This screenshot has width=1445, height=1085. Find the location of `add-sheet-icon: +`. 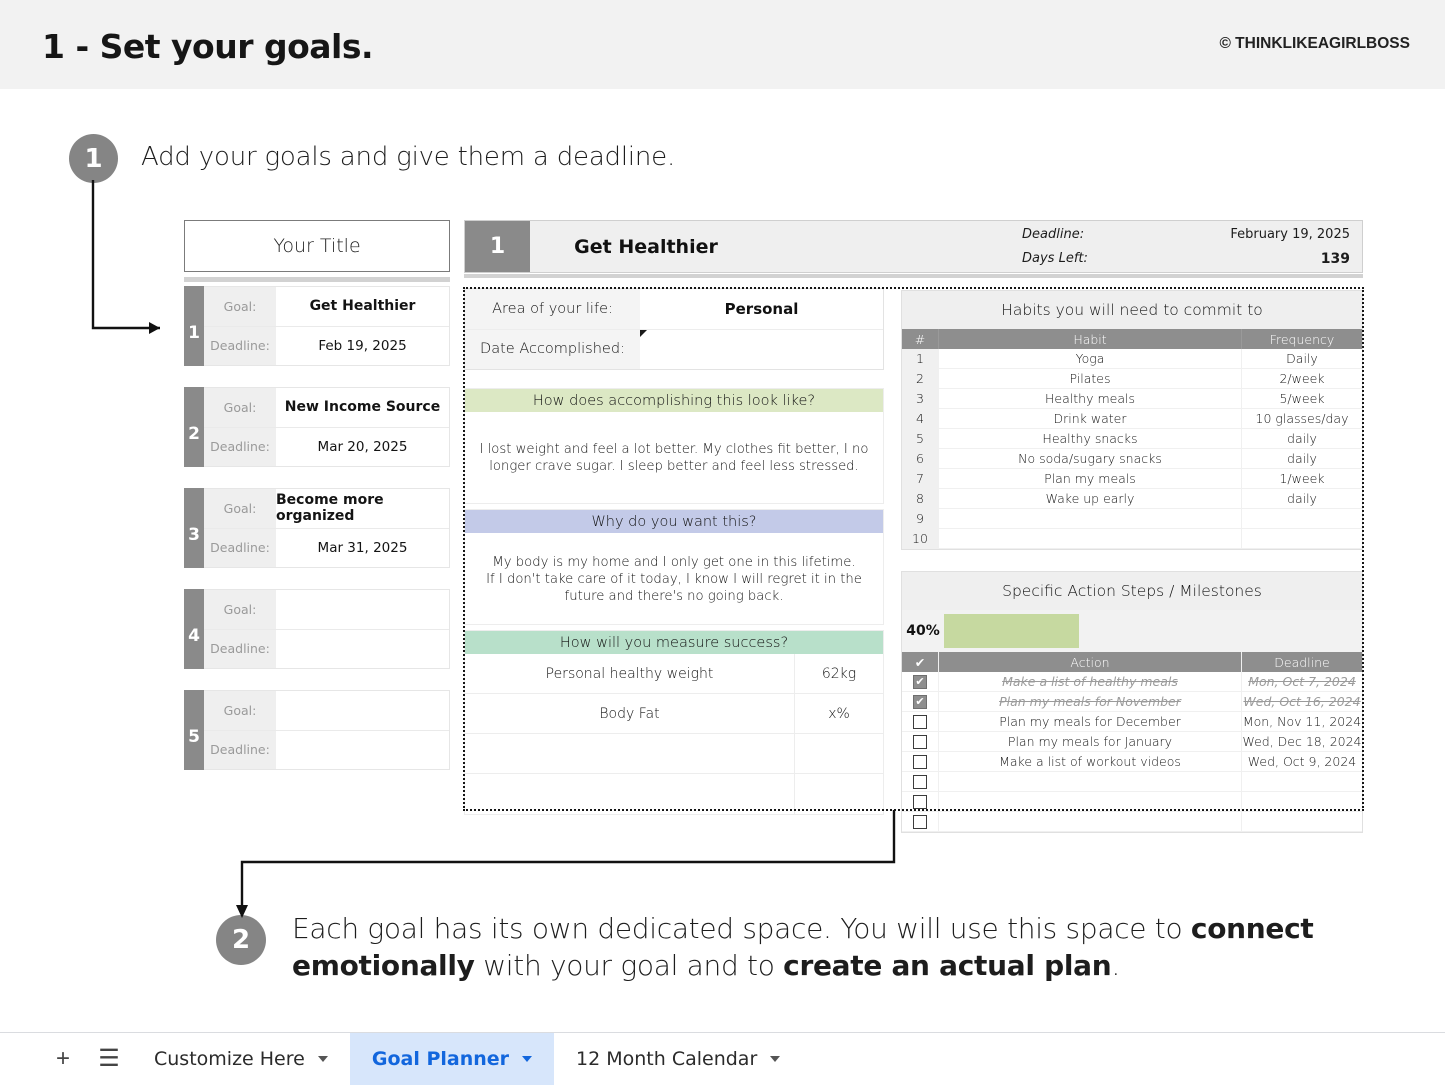

add-sheet-icon: + is located at coordinates (63, 1059).